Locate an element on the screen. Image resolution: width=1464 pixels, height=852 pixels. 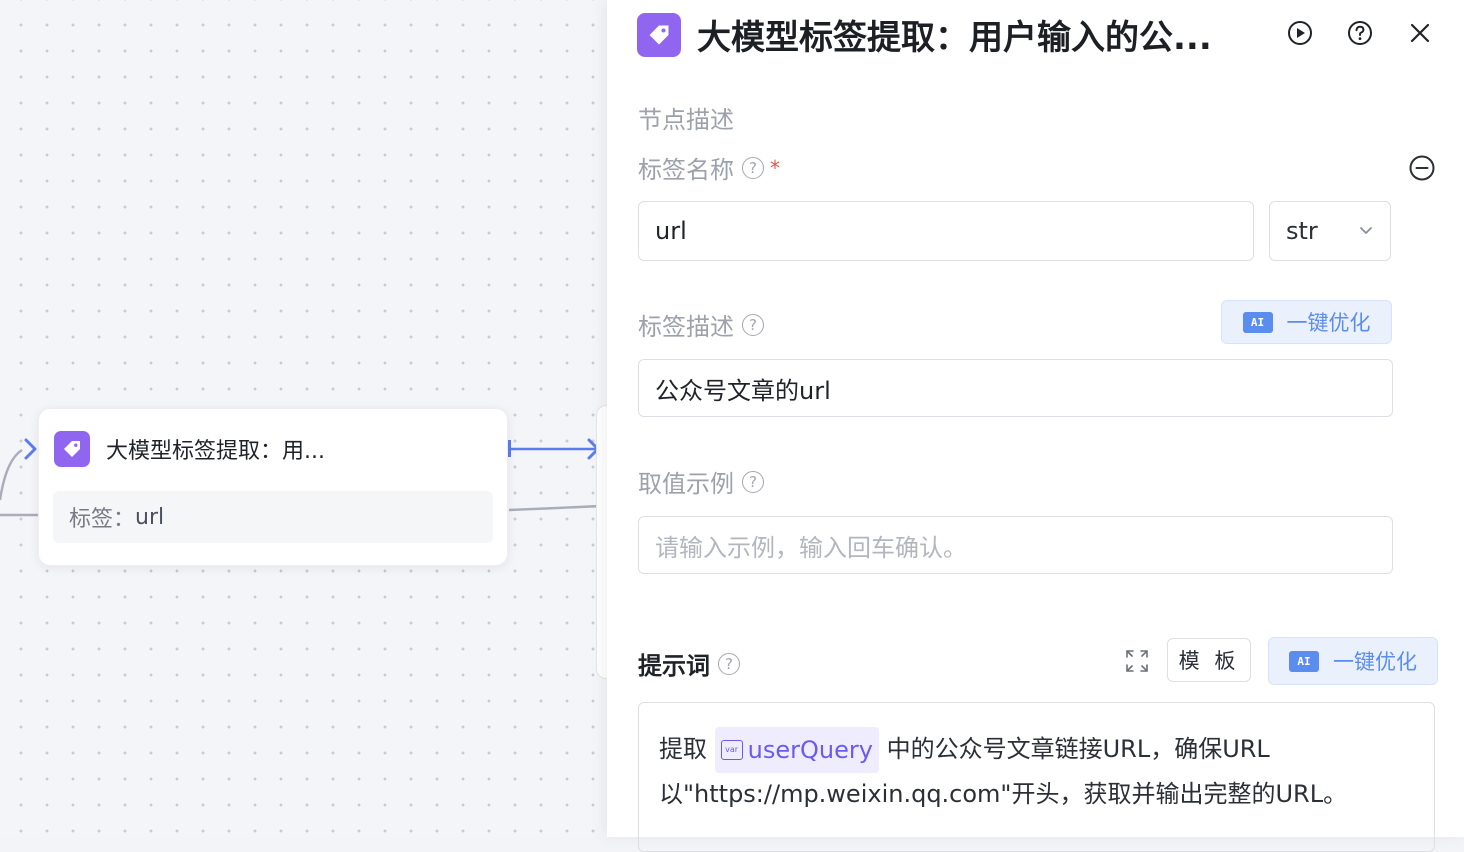
node-description-label: 节点描述 is located at coordinates (686, 120).